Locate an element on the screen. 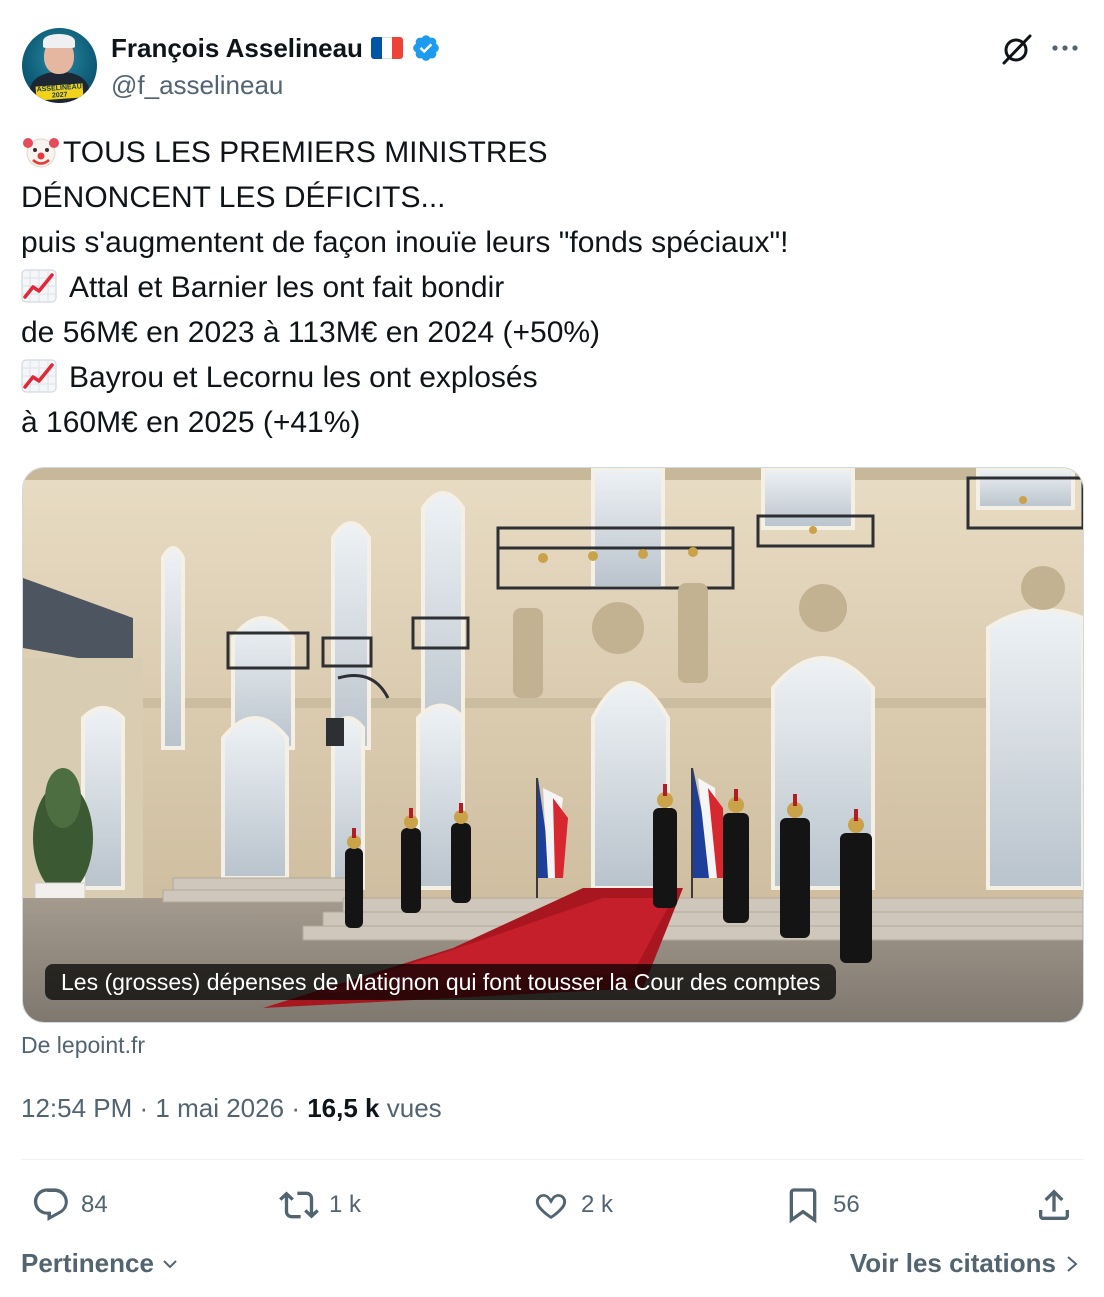  action-bar: 84 1 k 2 k 56 is located at coordinates (552, 1205).